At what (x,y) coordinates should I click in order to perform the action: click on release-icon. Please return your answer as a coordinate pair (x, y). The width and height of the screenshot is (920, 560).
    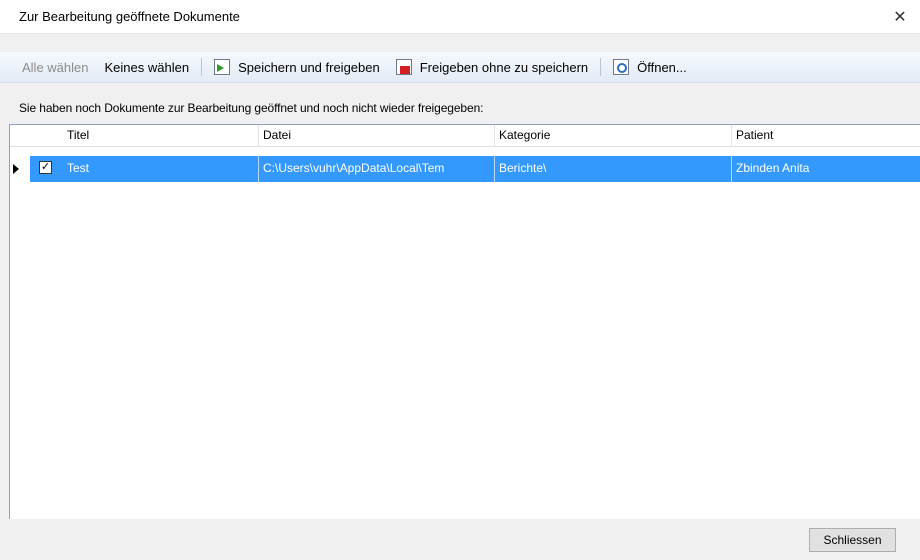
    Looking at the image, I should click on (403, 67).